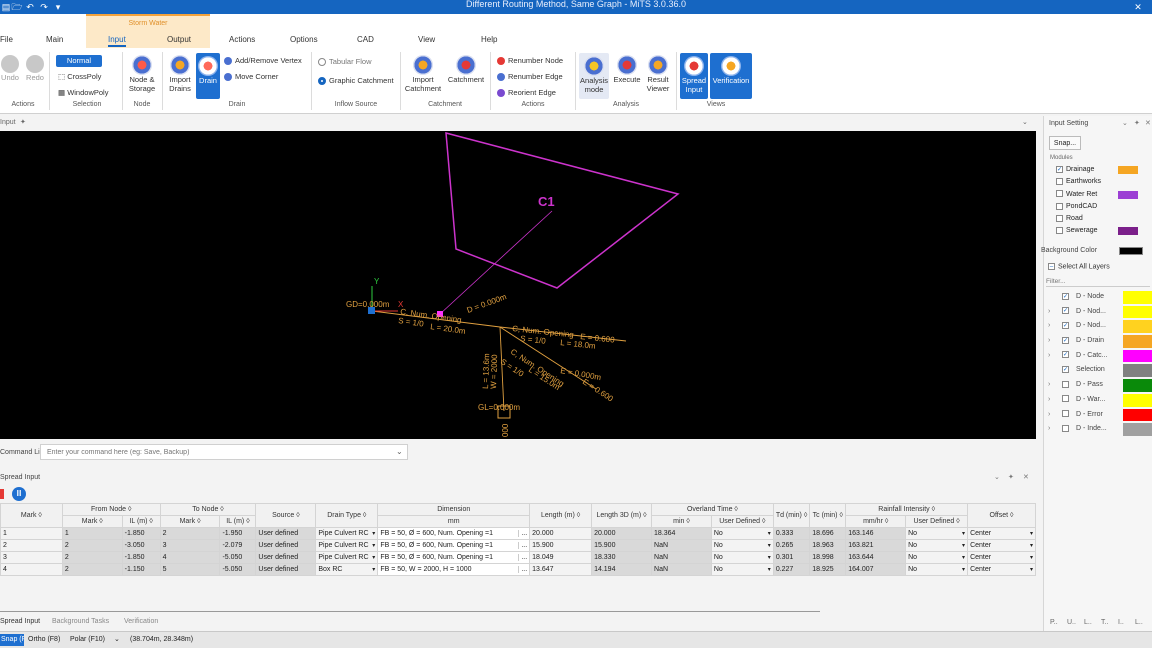 Image resolution: width=1152 pixels, height=648 pixels. I want to click on renumber-node-button: Renumber Node, so click(530, 61).